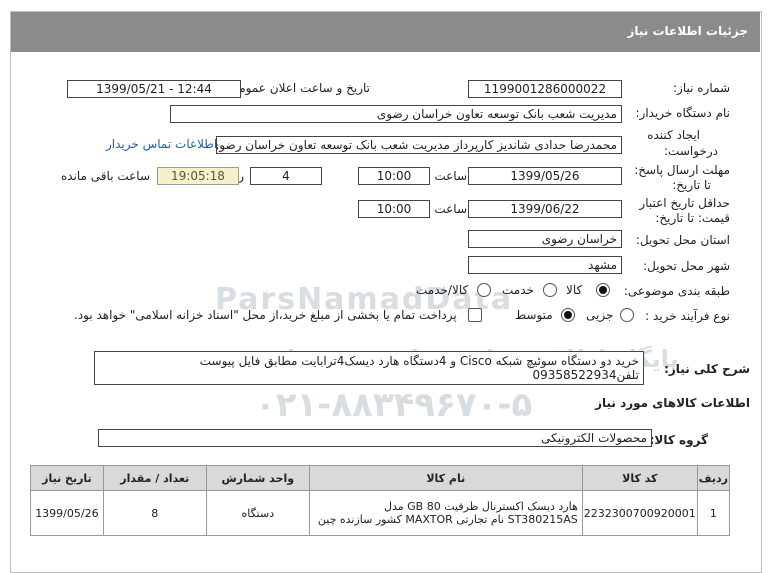  I want to click on buyer-contact-link: اطلاعات تماس خریدار, so click(161, 144).